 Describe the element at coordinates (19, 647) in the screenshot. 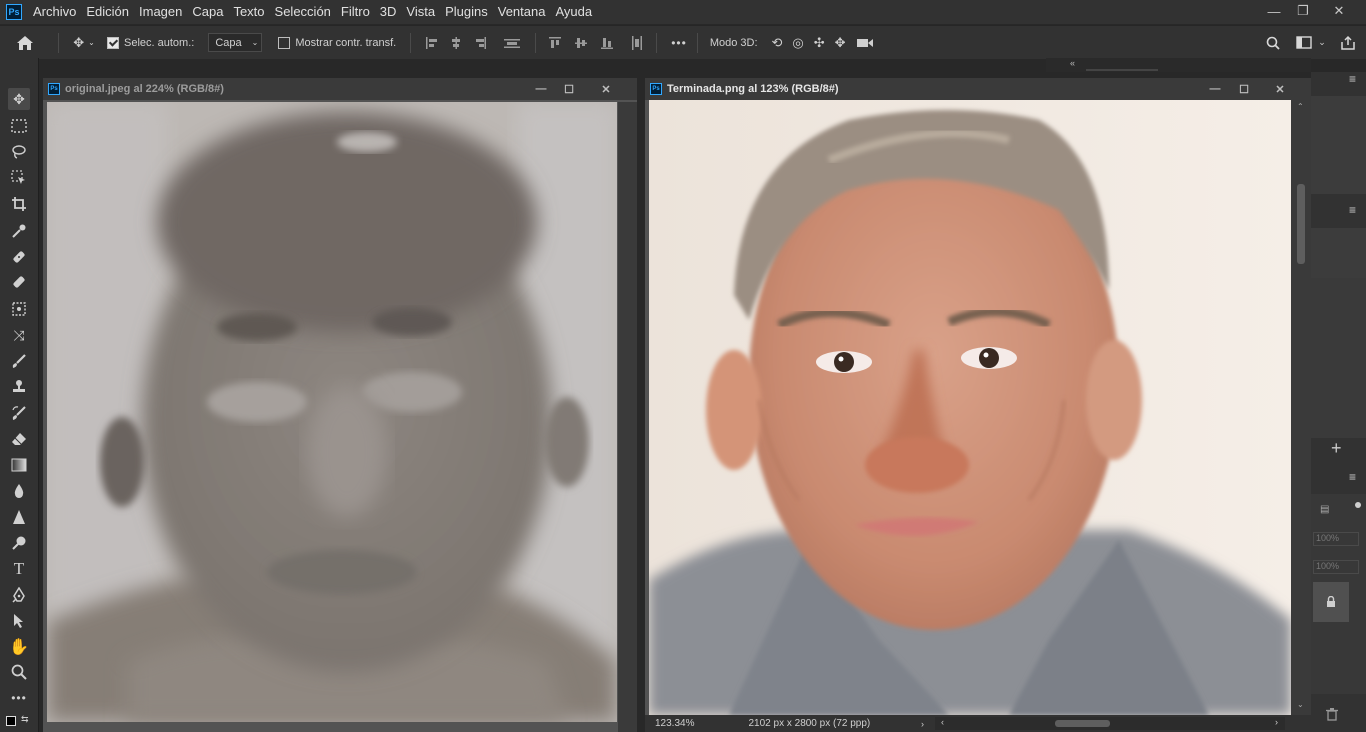

I see `hand-tool: ✋` at that location.